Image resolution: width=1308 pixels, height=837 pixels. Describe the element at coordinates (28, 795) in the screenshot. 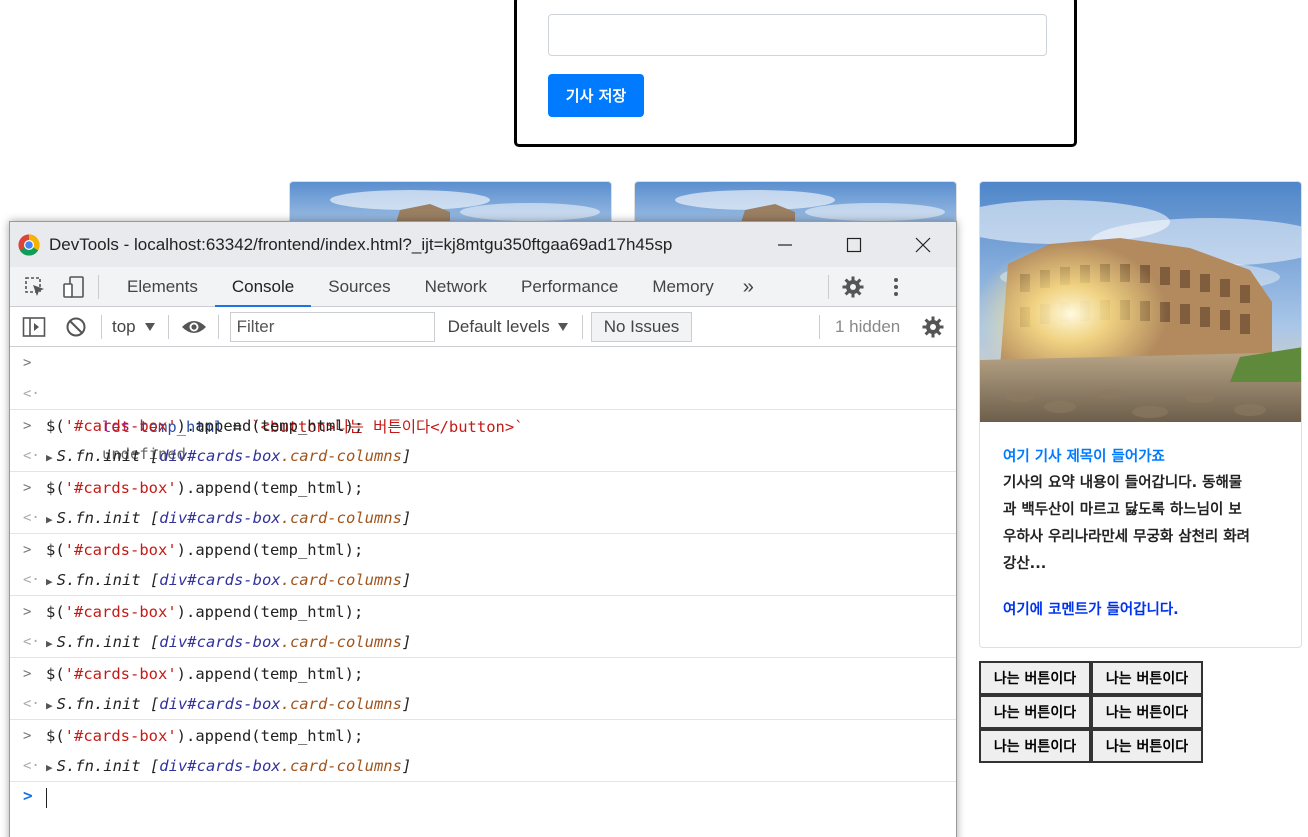

I see `prompt-chevron-icon: >` at that location.